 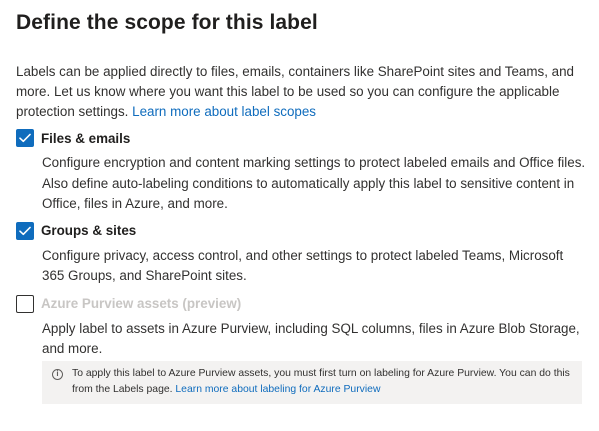 What do you see at coordinates (141, 303) in the screenshot?
I see `azure-purview-label: Azure Purview assets (preview)` at bounding box center [141, 303].